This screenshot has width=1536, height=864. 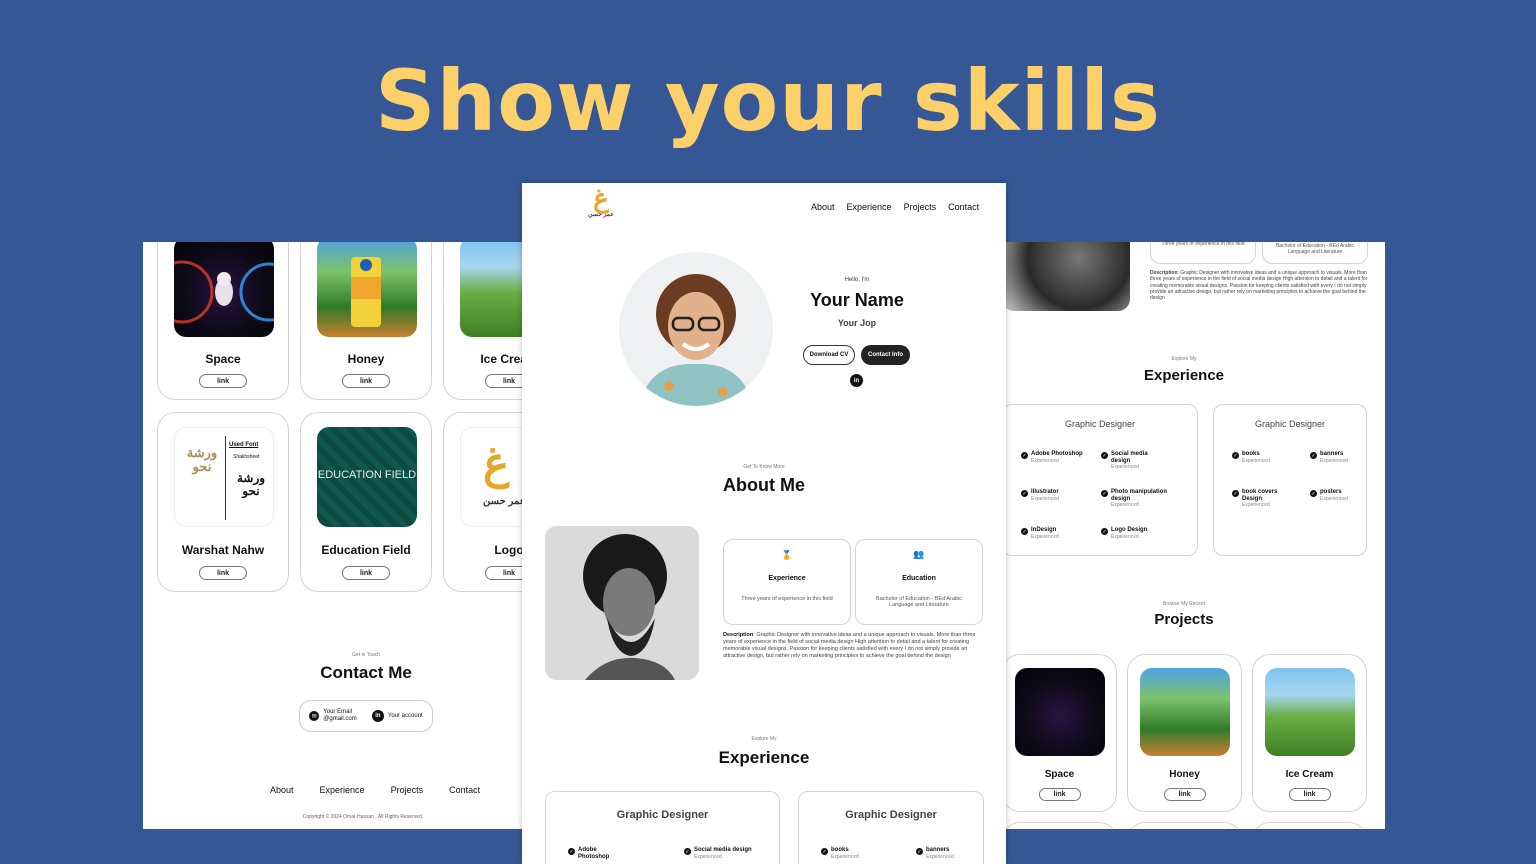 What do you see at coordinates (1203, 253) in the screenshot?
I see `experience-info-card-cropped: Three years of experience in this field` at bounding box center [1203, 253].